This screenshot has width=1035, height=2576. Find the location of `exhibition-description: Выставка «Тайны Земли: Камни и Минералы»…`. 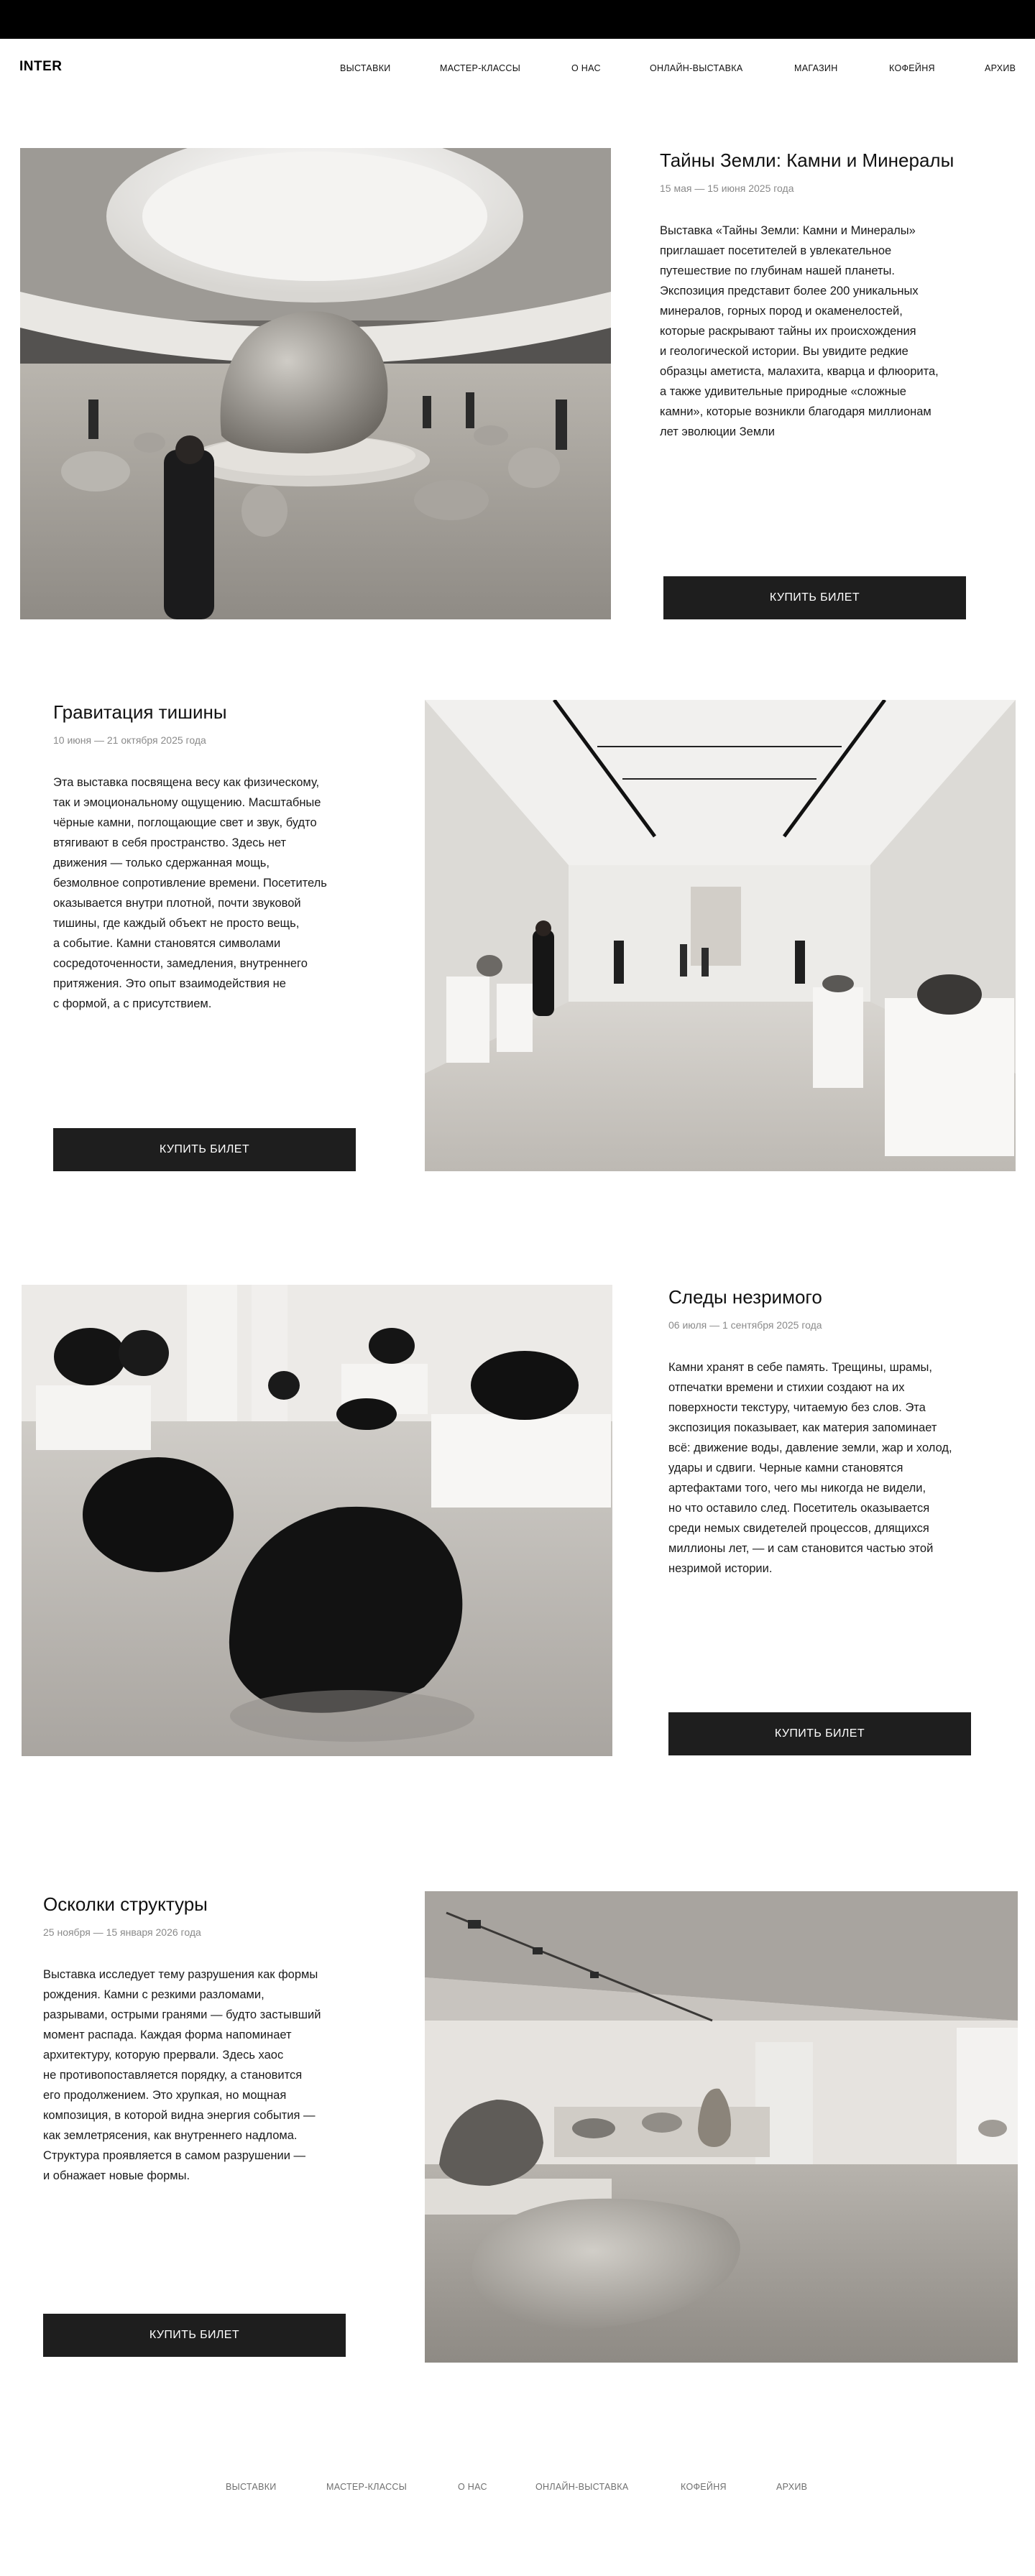

exhibition-description: Выставка «Тайны Земли: Камни и Минералы»… is located at coordinates (799, 331).